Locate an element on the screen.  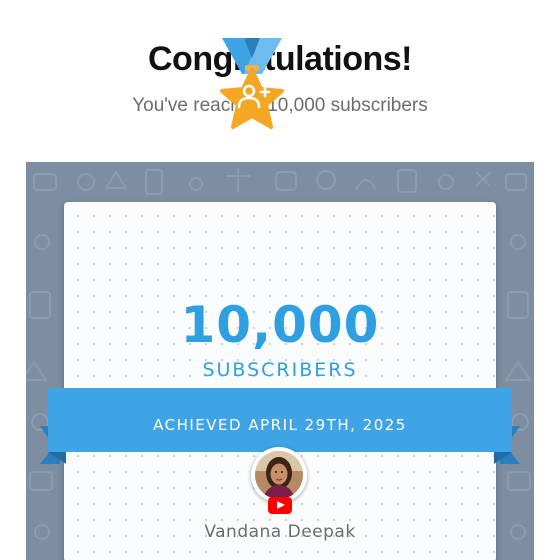
milestone-number: 10,000 is located at coordinates (280, 325).